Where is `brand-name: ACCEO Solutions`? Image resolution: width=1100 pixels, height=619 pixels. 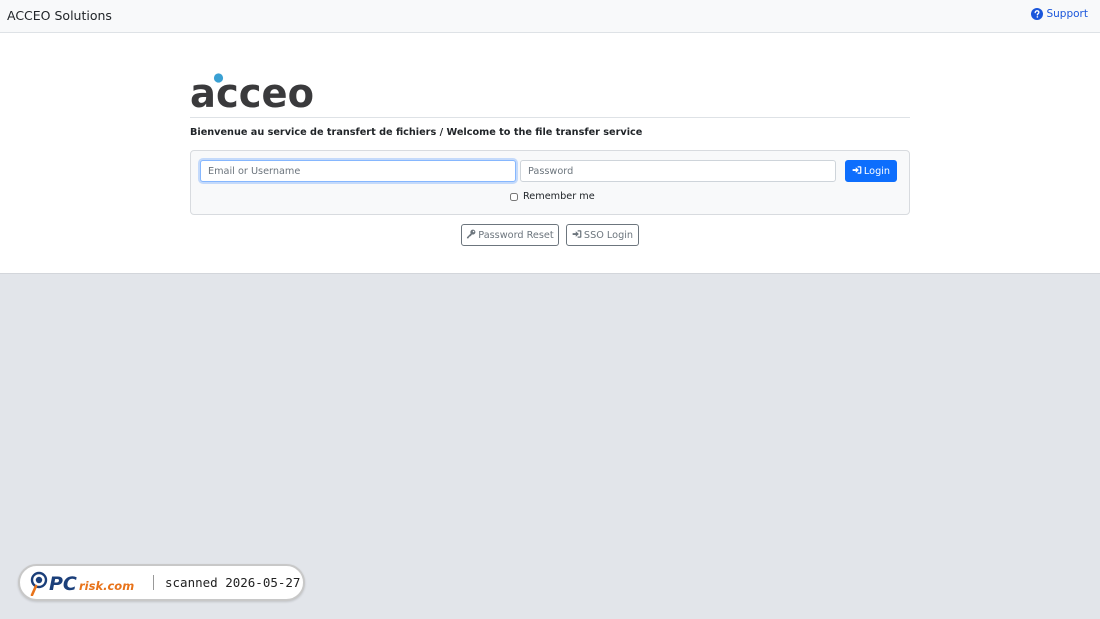 brand-name: ACCEO Solutions is located at coordinates (59, 15).